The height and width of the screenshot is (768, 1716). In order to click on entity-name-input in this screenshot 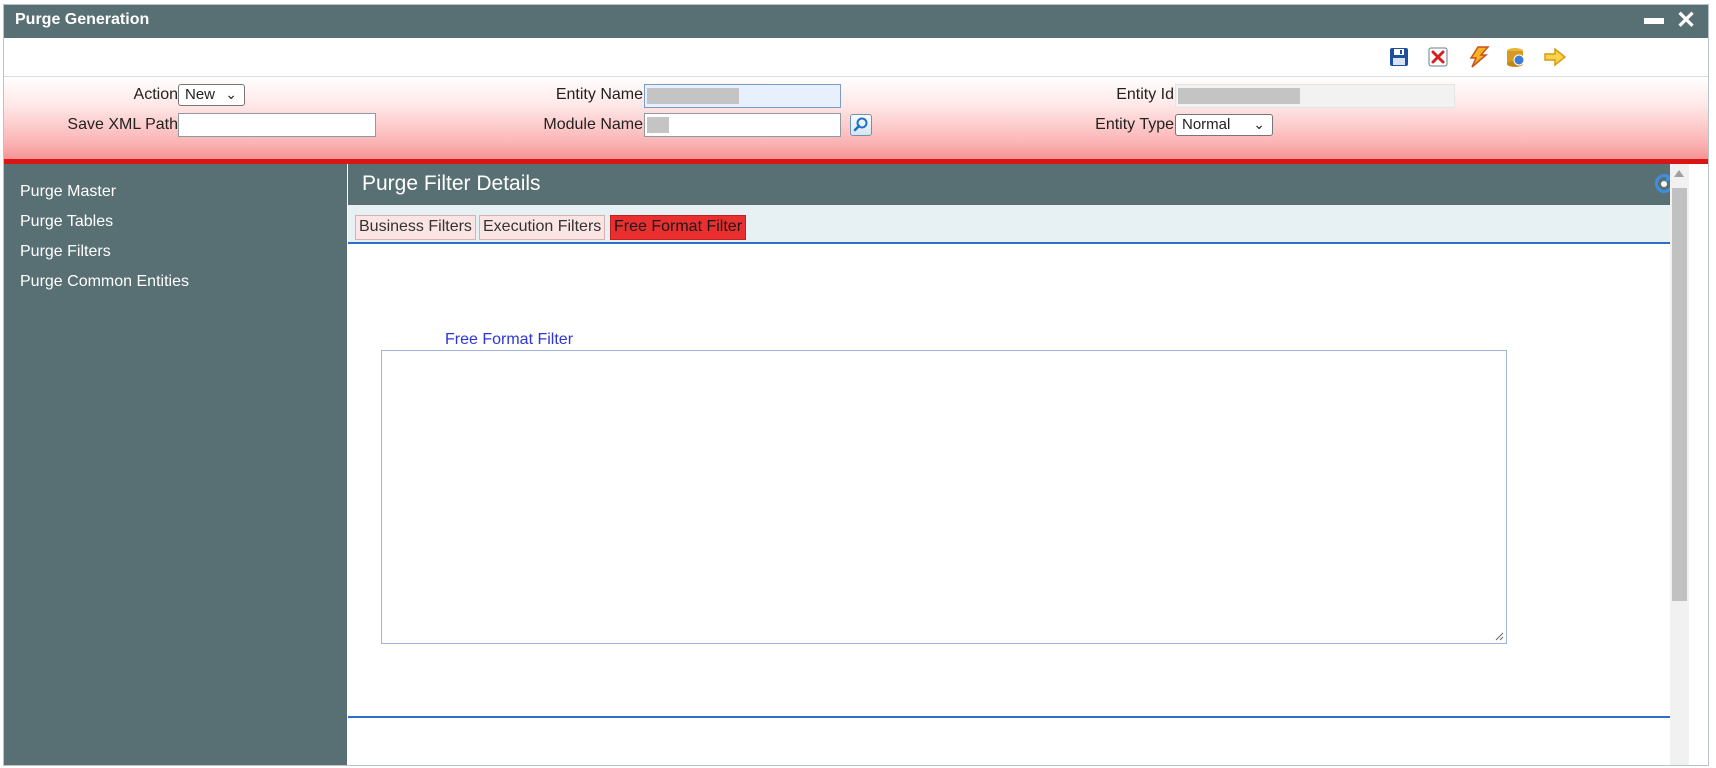, I will do `click(742, 96)`.